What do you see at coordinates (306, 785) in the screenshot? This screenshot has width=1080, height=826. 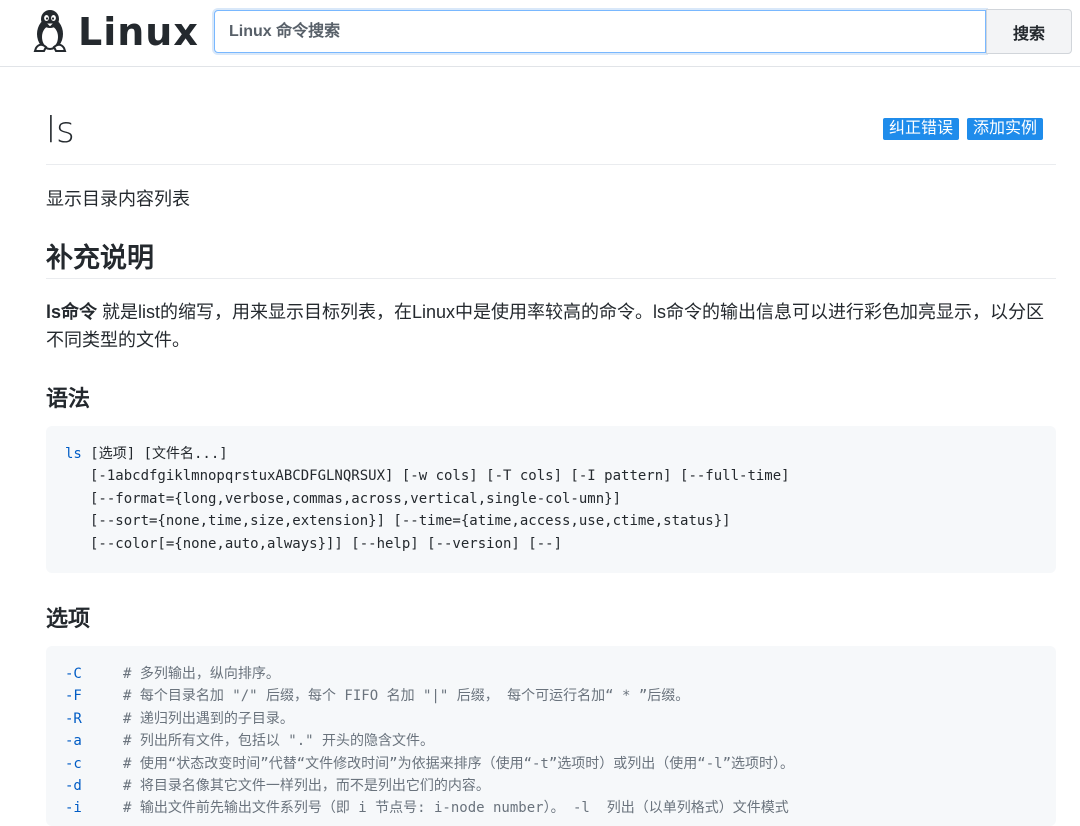 I see `option-comment: # 将目录名像其它文件一样列出，而不是列出它们的内容。` at bounding box center [306, 785].